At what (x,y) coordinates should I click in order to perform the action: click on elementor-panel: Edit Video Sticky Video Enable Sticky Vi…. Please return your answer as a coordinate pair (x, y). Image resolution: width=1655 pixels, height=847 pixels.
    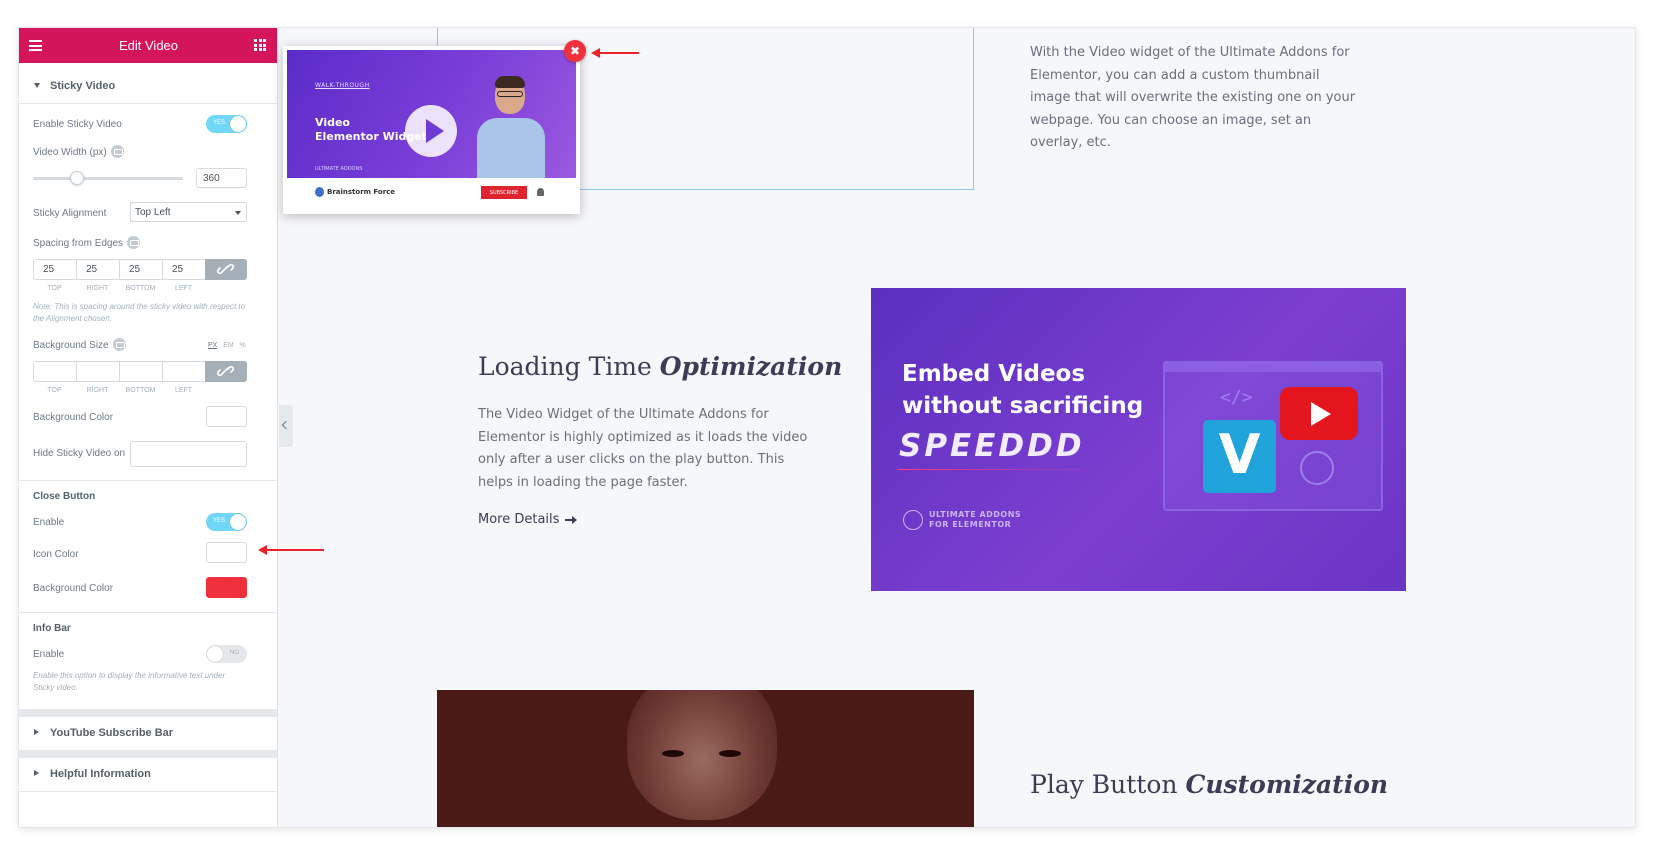
    Looking at the image, I should click on (148, 427).